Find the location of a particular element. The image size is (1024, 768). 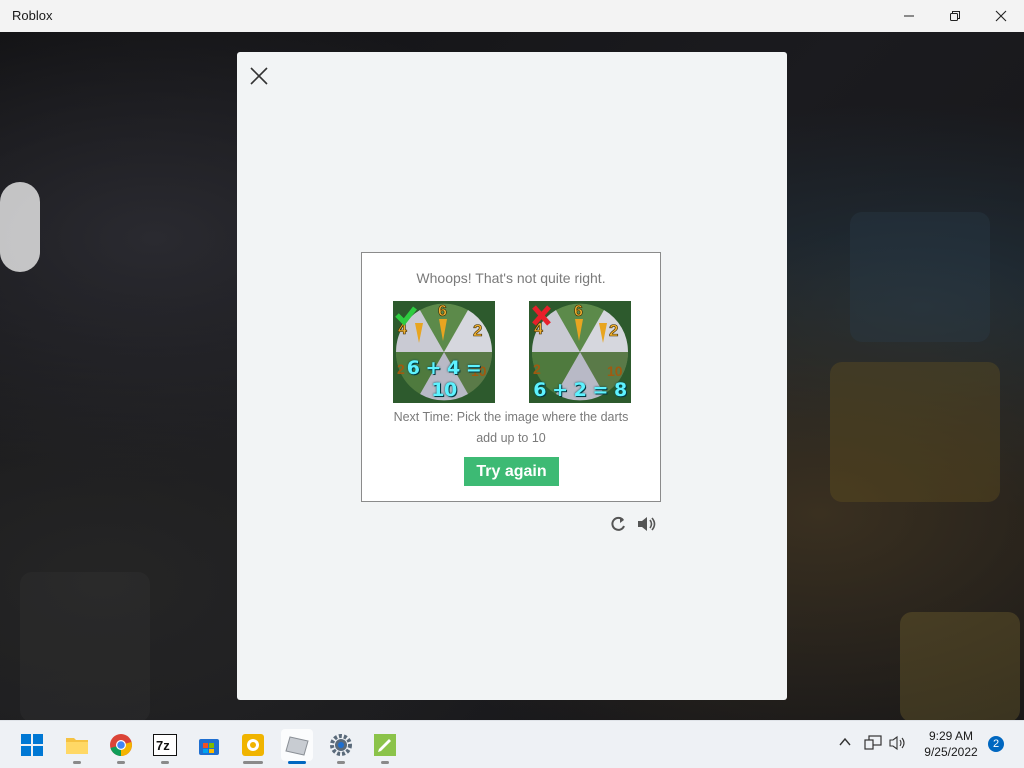

minimize-button is located at coordinates (909, 16).